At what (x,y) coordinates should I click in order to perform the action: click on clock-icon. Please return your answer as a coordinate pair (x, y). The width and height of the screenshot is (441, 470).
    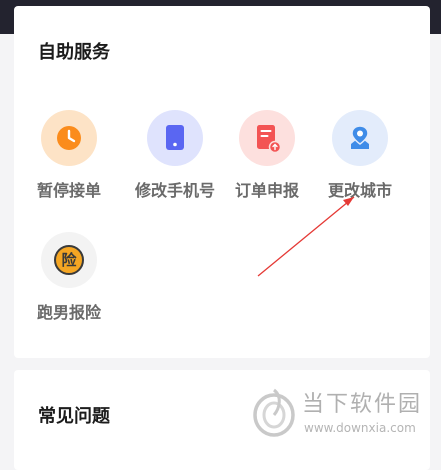
    Looking at the image, I should click on (69, 138).